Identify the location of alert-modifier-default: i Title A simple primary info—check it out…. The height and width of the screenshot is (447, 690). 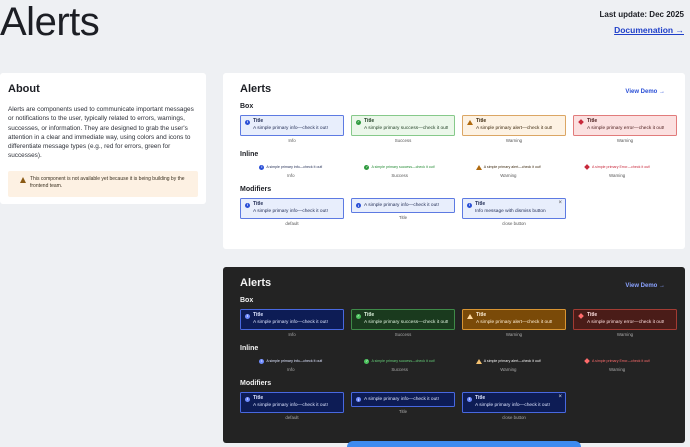
(292, 208).